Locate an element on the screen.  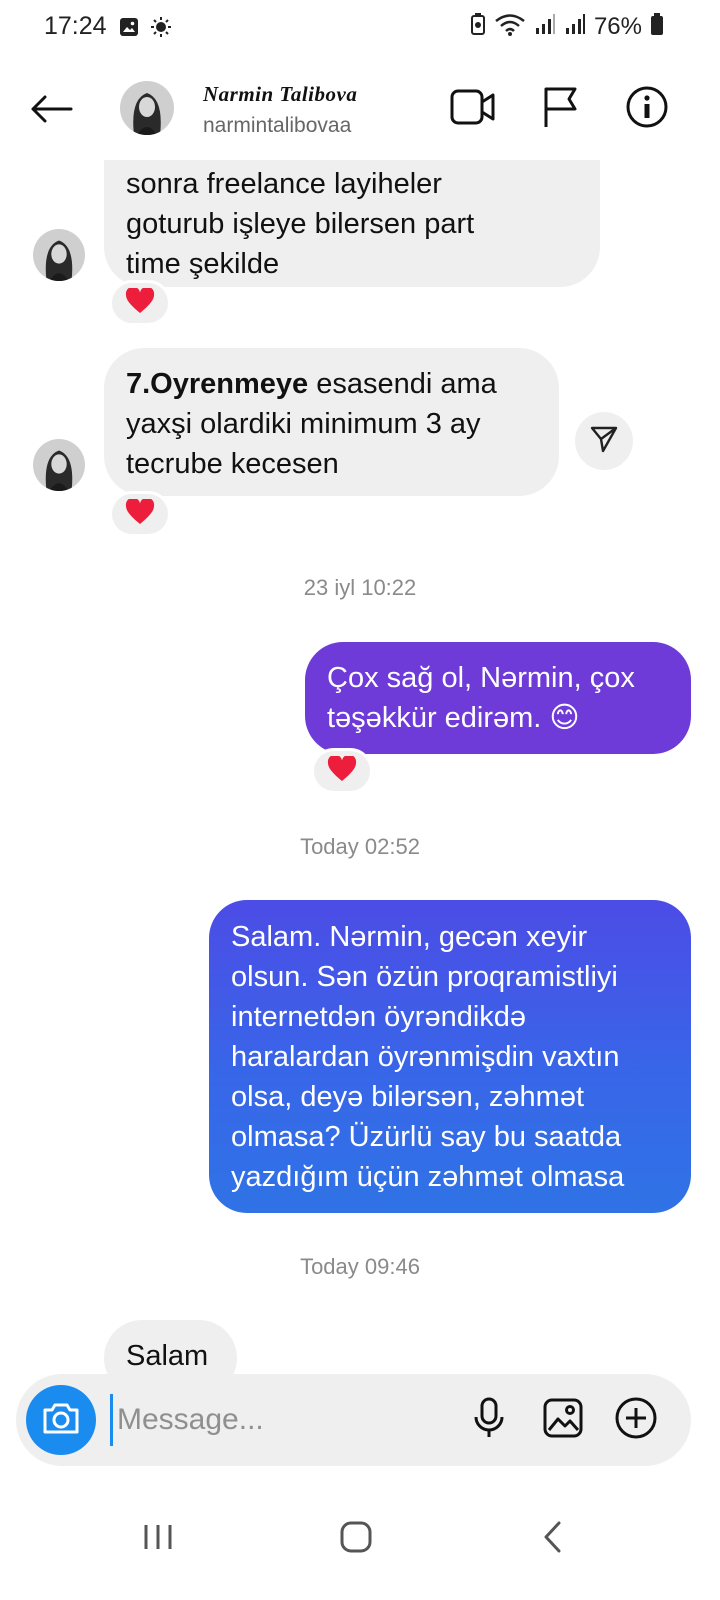
status-bar: 17:24 76% is located at coordinates (360, 28).